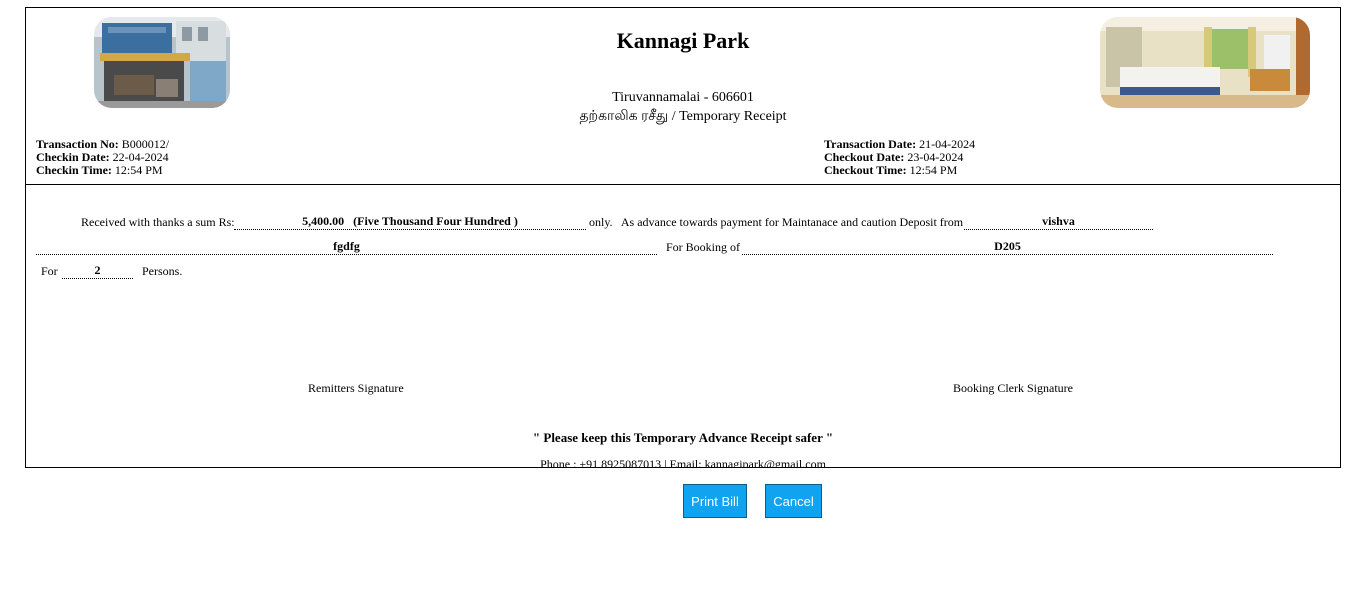 This screenshot has height=610, width=1366. What do you see at coordinates (356, 388) in the screenshot?
I see `remitter-signature-label: Remitters Signature` at bounding box center [356, 388].